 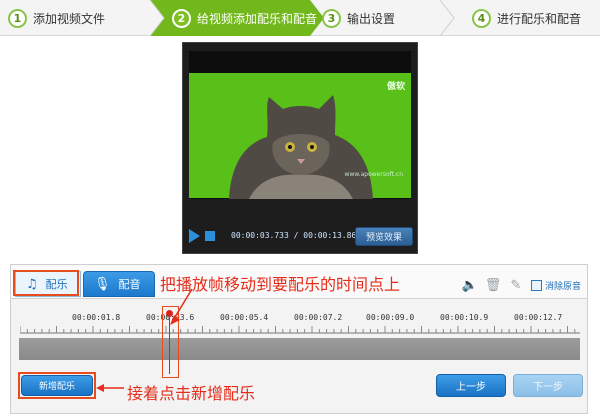 What do you see at coordinates (280, 284) in the screenshot?
I see `annotation-move-playhead: 把播放帧移动到要配乐的时间点上` at bounding box center [280, 284].